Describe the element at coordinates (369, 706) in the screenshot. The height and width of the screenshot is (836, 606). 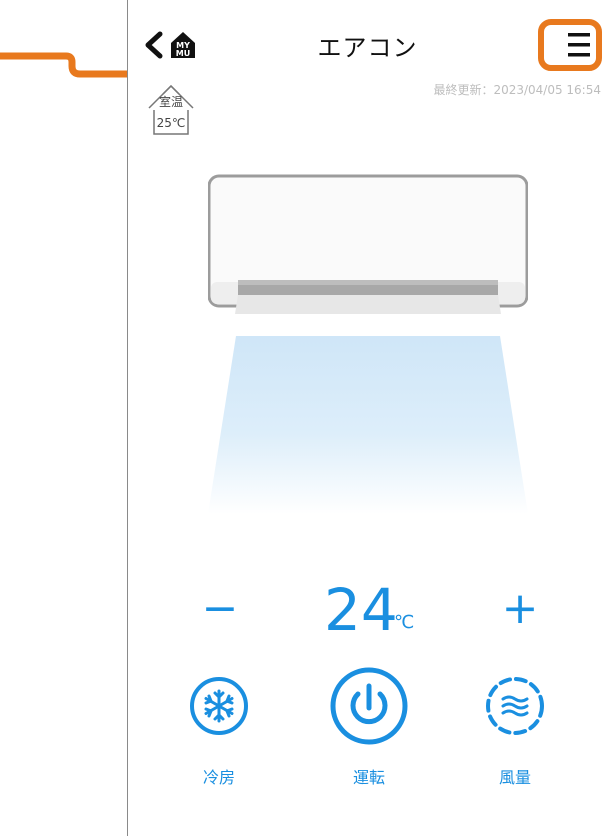
I see `power-icon` at that location.